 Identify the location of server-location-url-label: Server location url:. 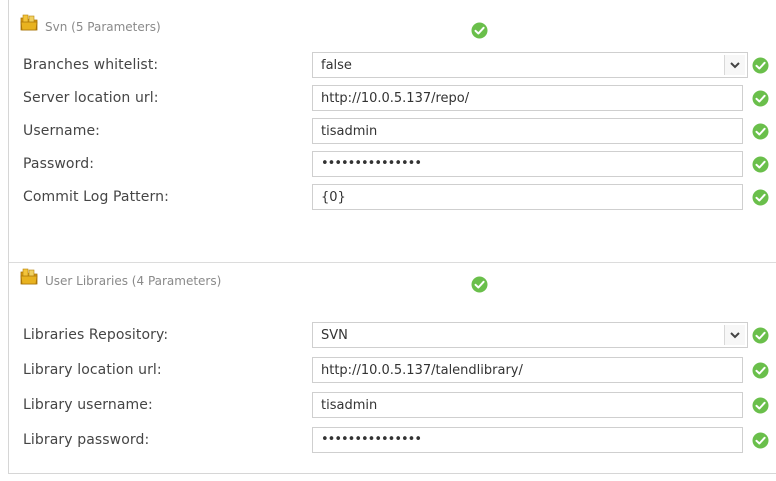
(91, 98).